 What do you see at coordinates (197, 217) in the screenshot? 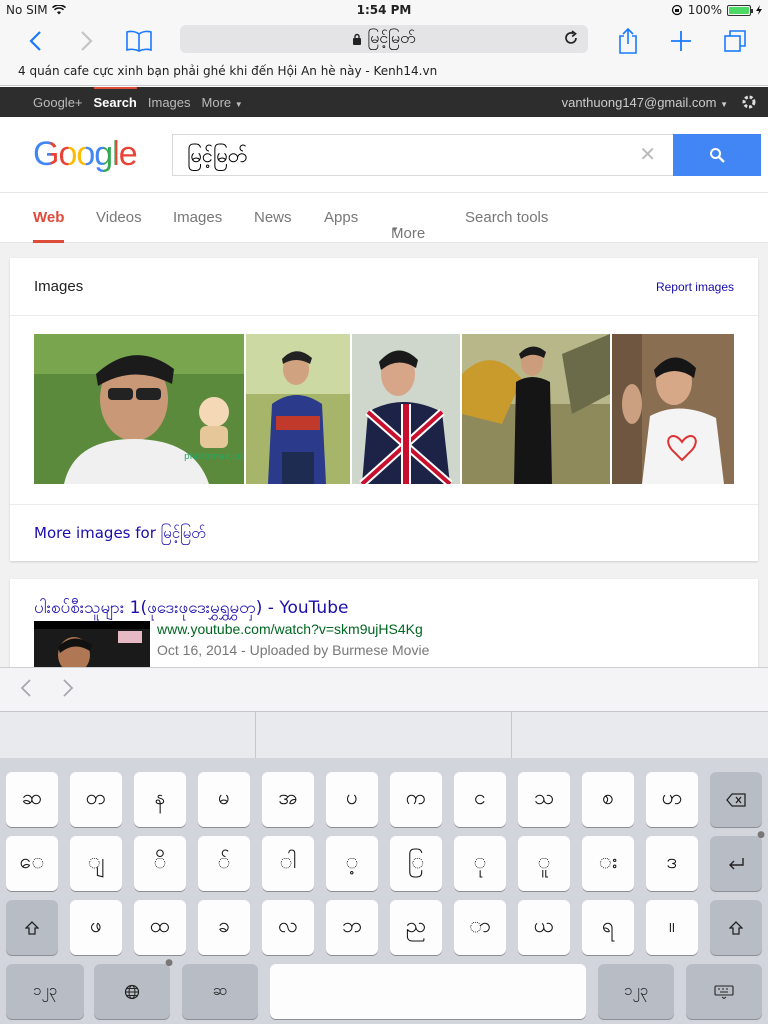
I see `tab-images: Images` at bounding box center [197, 217].